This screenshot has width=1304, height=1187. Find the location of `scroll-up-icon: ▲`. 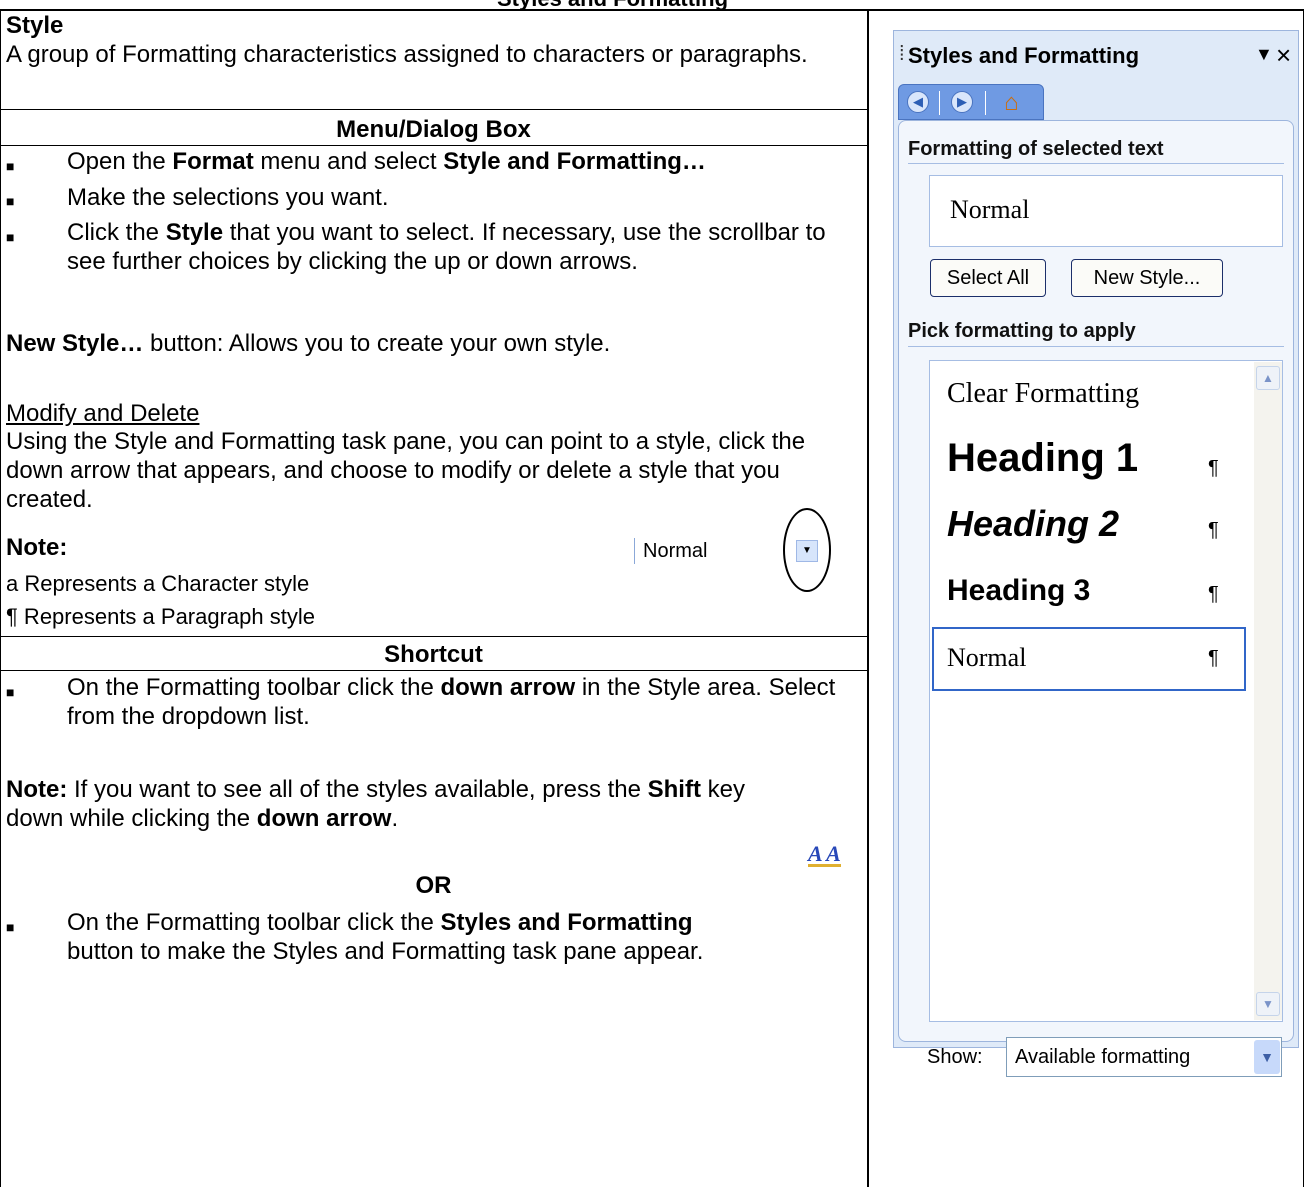

scroll-up-icon: ▲ is located at coordinates (1268, 378).